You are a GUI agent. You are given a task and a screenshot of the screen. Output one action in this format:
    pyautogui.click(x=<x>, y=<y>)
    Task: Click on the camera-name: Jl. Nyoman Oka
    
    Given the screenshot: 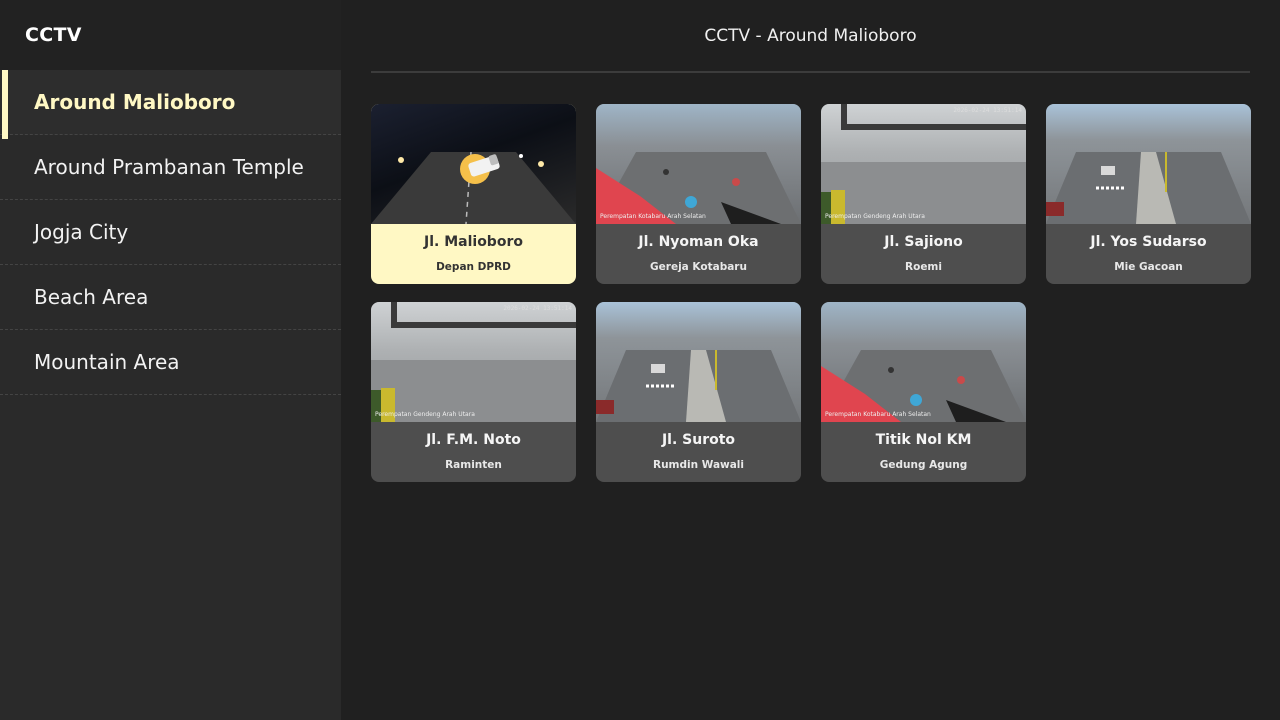 What is the action you would take?
    pyautogui.click(x=698, y=242)
    